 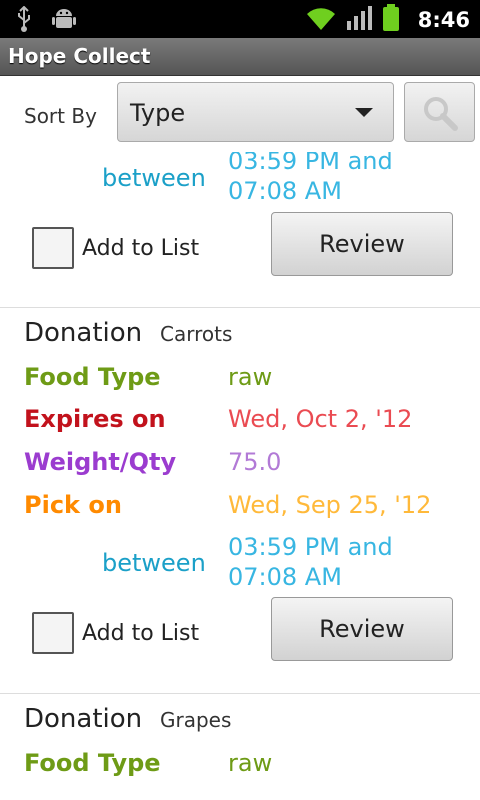 What do you see at coordinates (196, 334) in the screenshot?
I see `donation-name: Carrots` at bounding box center [196, 334].